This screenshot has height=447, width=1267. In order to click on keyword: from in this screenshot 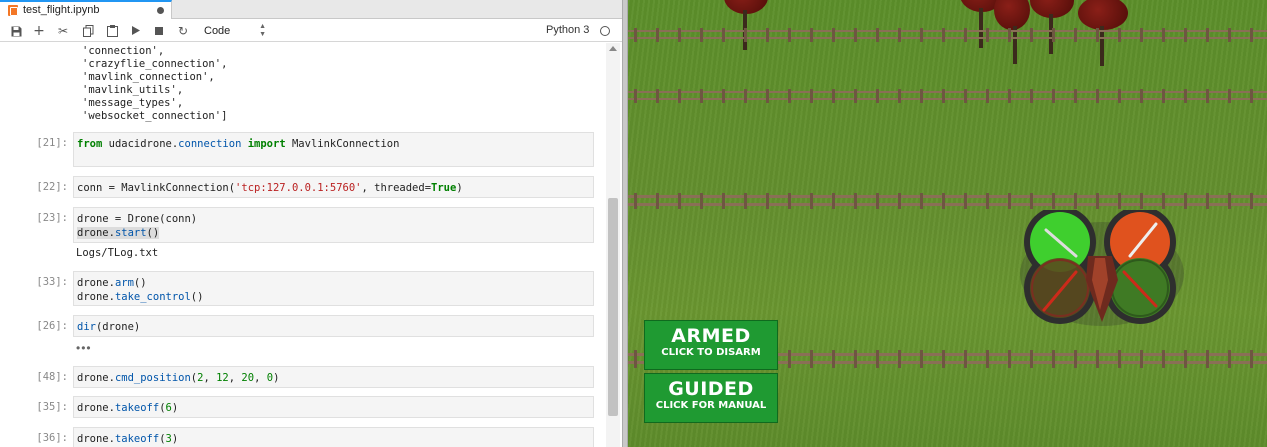, I will do `click(90, 144)`.